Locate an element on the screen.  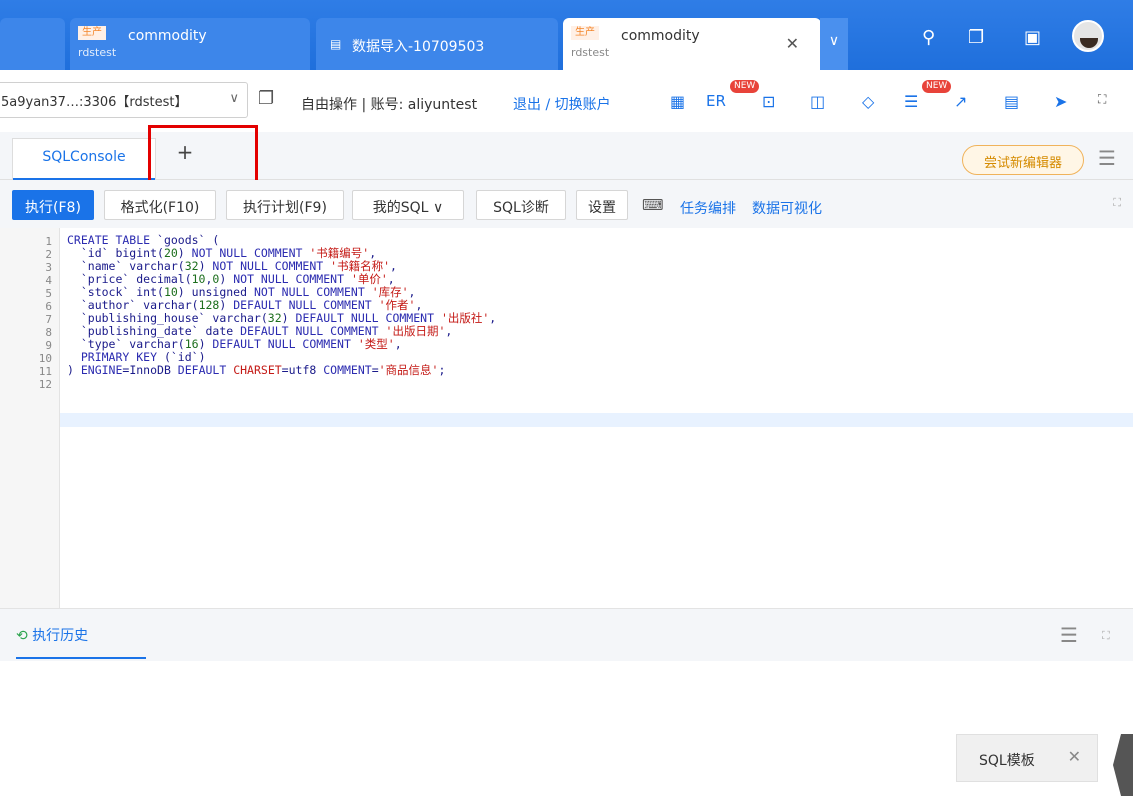
tab-commodity-1: 生产 commodity rdstest is located at coordinates (190, 44).